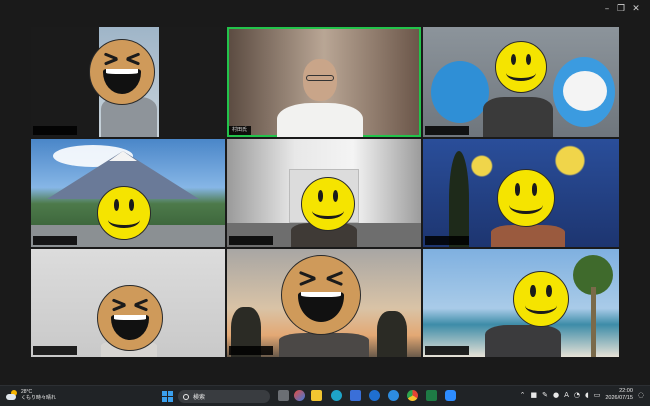 This screenshot has height=406, width=650. Describe the element at coordinates (593, 322) in the screenshot. I see `background-palm-trunk` at that location.